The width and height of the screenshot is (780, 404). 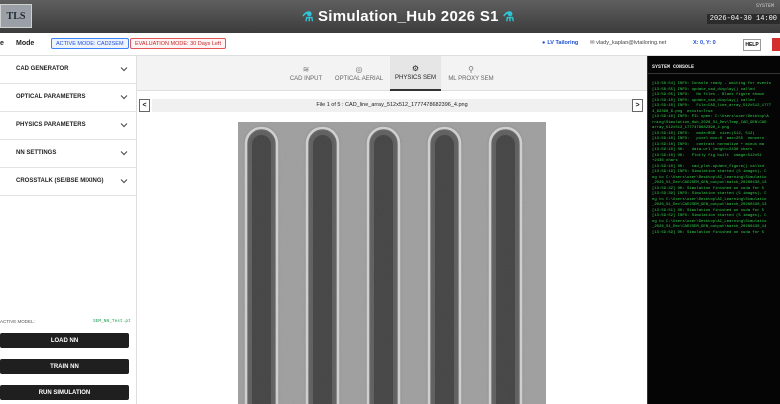 I want to click on active-model-label: ACTIVE MODEL:, so click(x=17, y=321).